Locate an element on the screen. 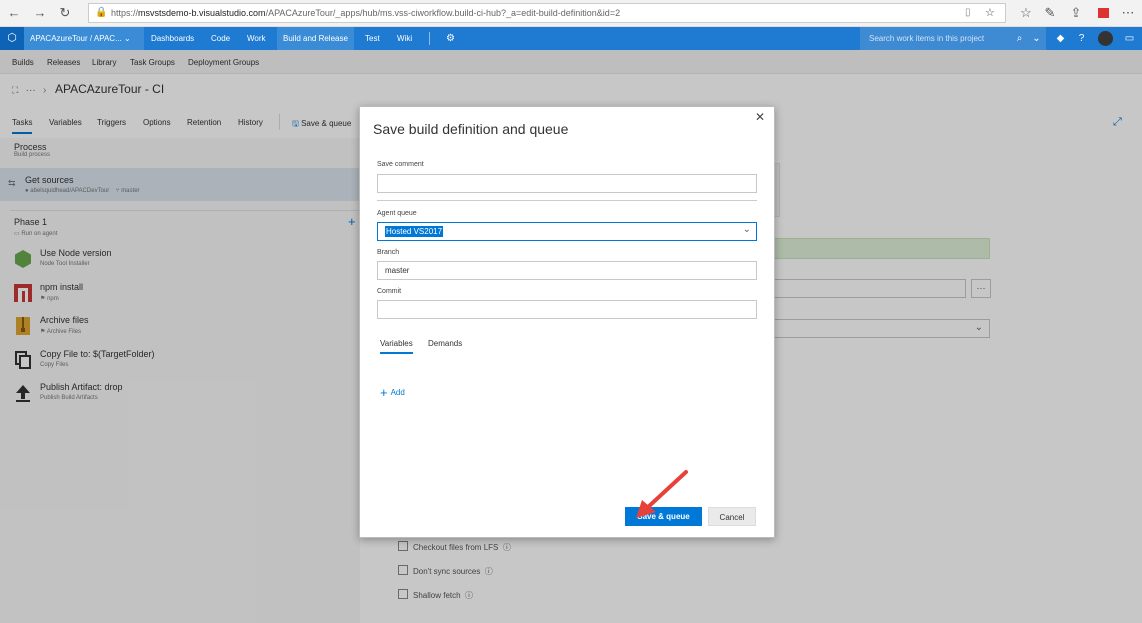  back-icon: ← is located at coordinates (14, 13).